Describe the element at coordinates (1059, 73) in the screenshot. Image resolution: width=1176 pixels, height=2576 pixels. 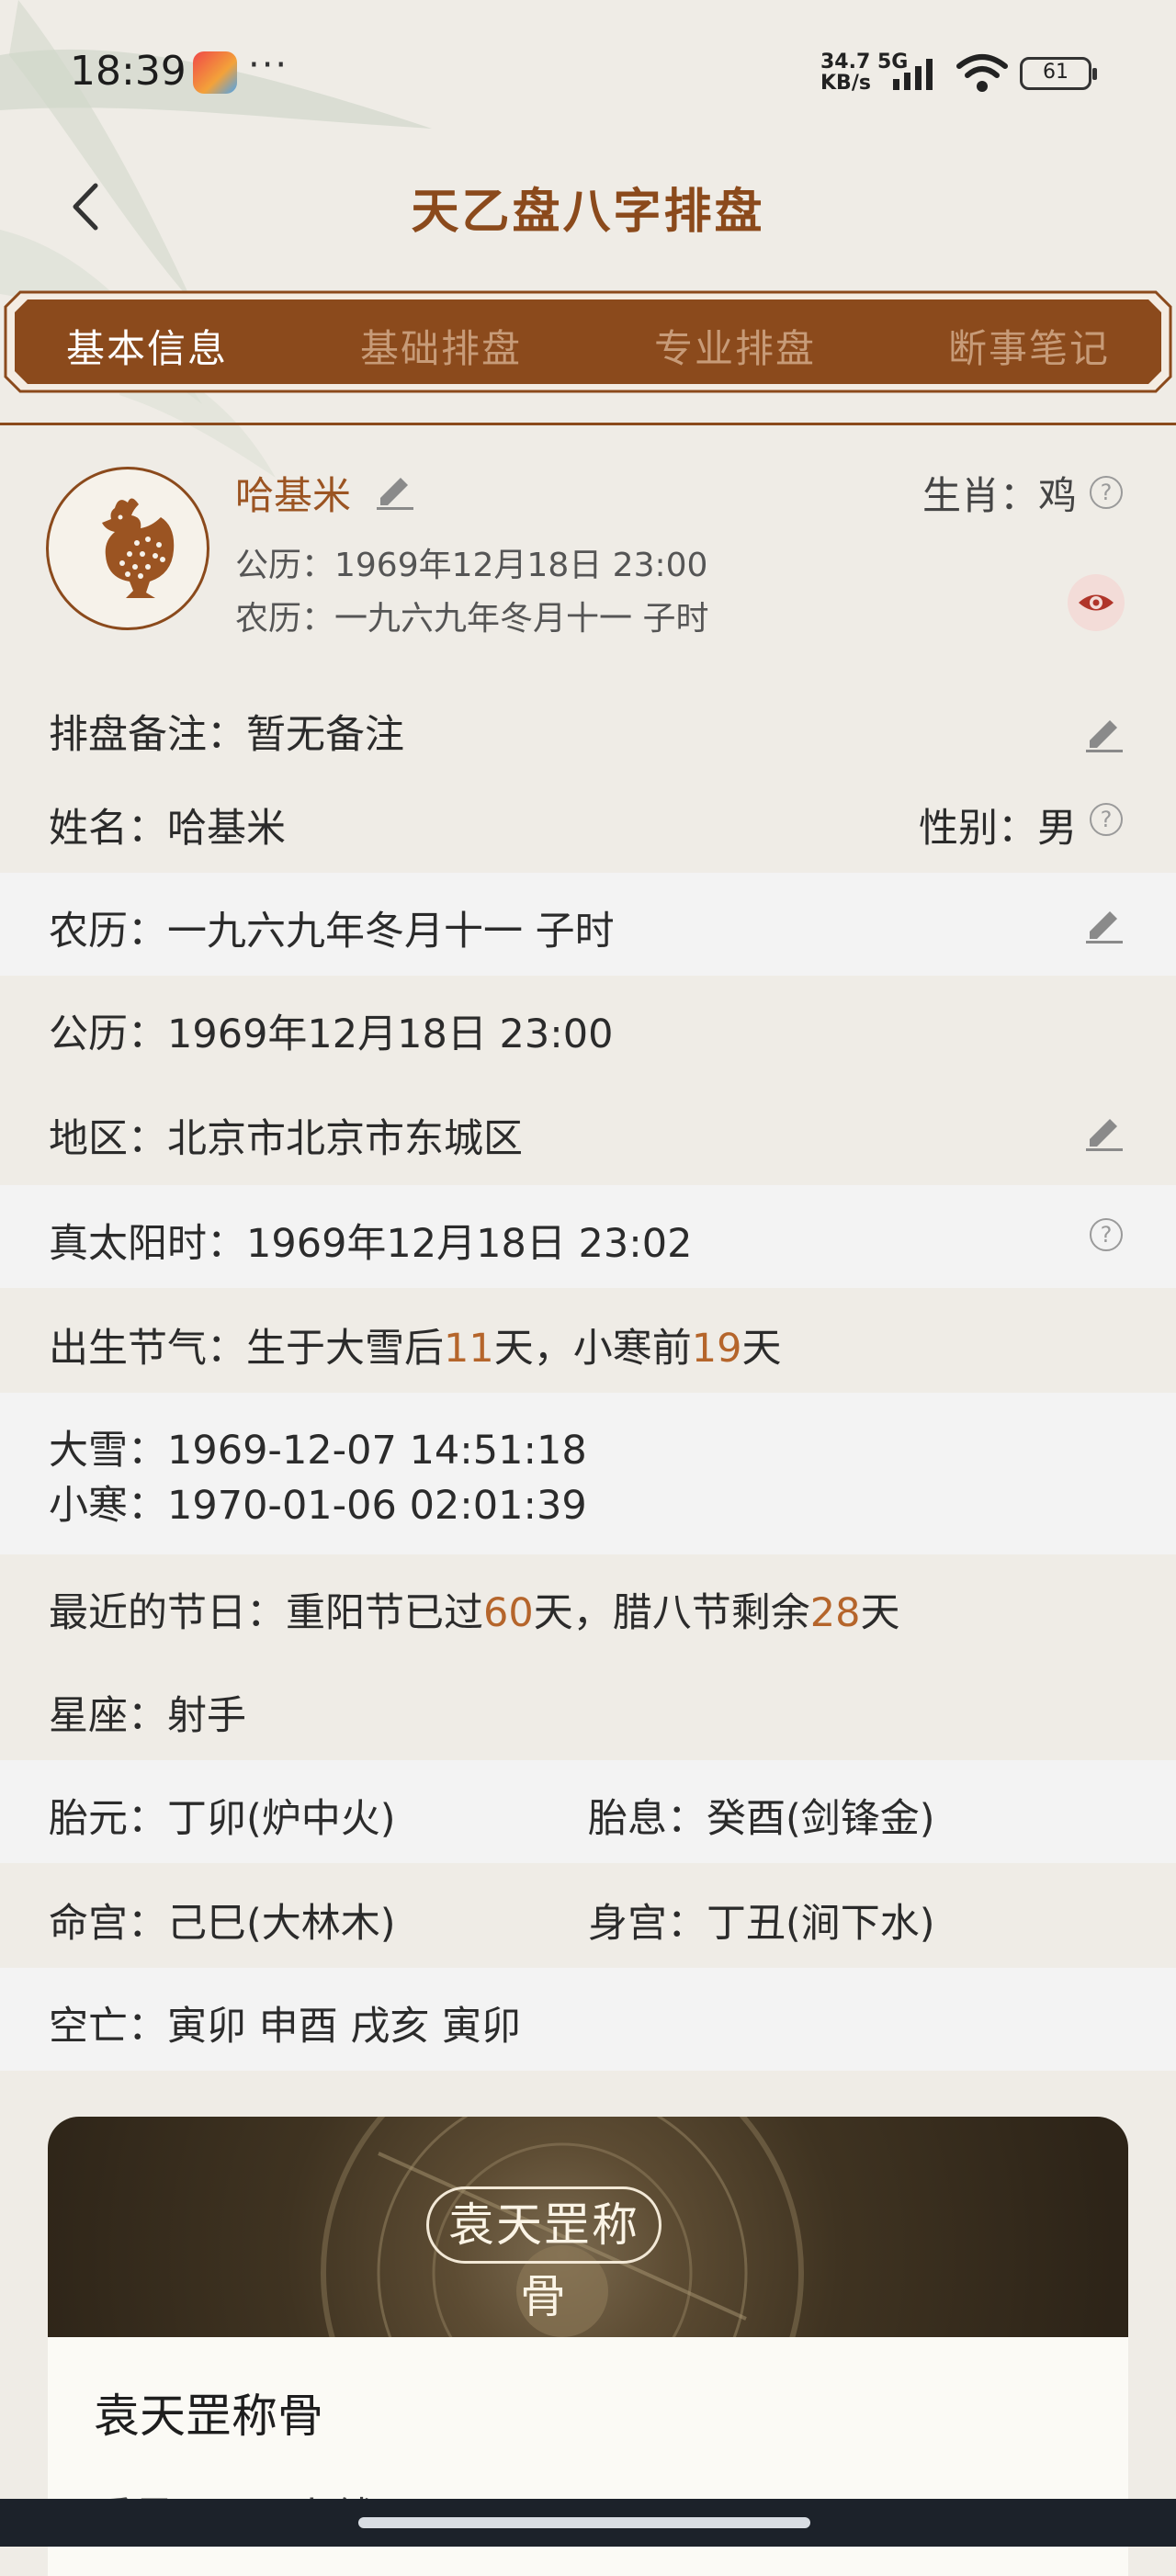
I see `battery-icon: 61` at that location.